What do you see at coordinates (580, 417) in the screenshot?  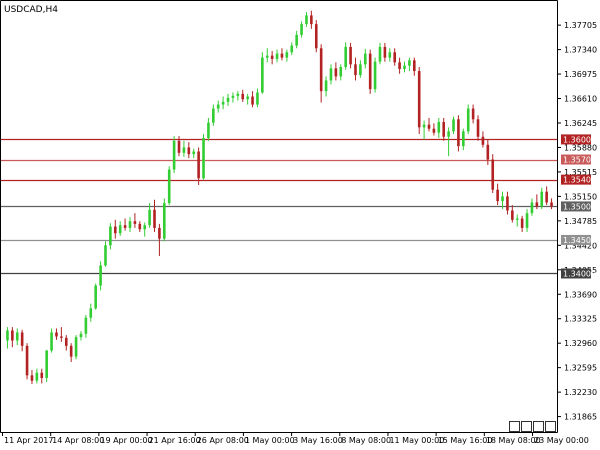 I see `y-tick-label: 1.31865` at bounding box center [580, 417].